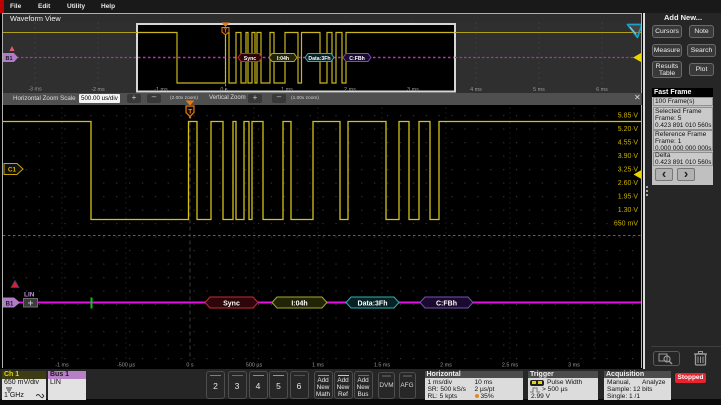  What do you see at coordinates (29, 294) in the screenshot?
I see `svg-text: LIN` at bounding box center [29, 294].